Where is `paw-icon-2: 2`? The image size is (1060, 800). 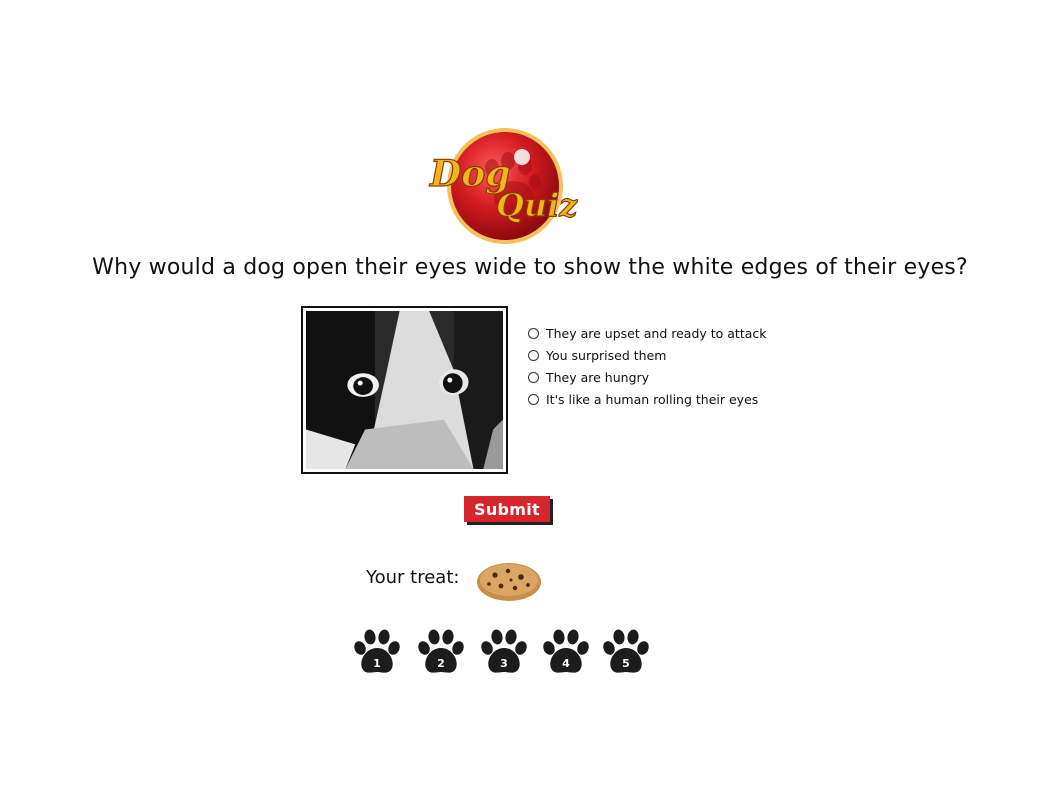 paw-icon-2: 2 is located at coordinates (441, 652).